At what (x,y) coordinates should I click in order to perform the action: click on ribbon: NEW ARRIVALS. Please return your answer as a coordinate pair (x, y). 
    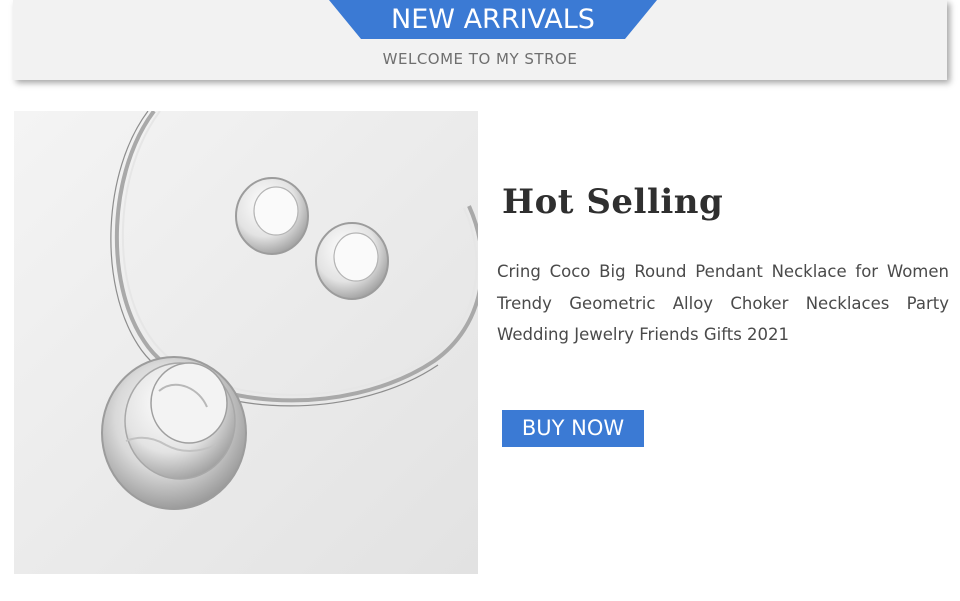
    Looking at the image, I should click on (493, 19).